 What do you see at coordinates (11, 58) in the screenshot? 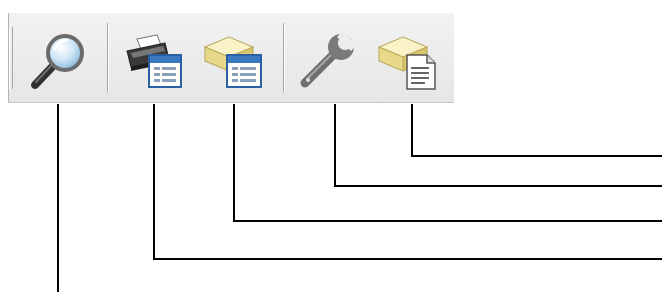
I see `toolbar-grip` at bounding box center [11, 58].